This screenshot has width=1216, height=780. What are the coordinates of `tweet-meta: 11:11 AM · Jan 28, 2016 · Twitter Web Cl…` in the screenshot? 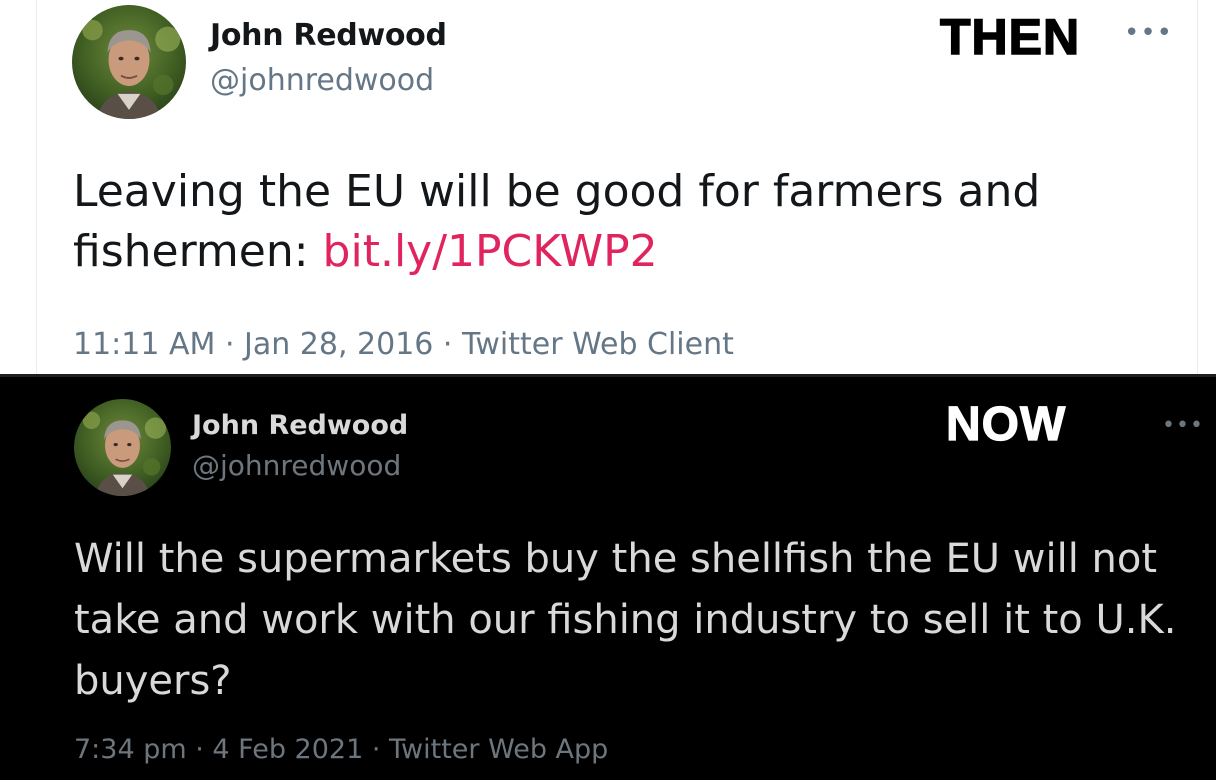 It's located at (403, 344).